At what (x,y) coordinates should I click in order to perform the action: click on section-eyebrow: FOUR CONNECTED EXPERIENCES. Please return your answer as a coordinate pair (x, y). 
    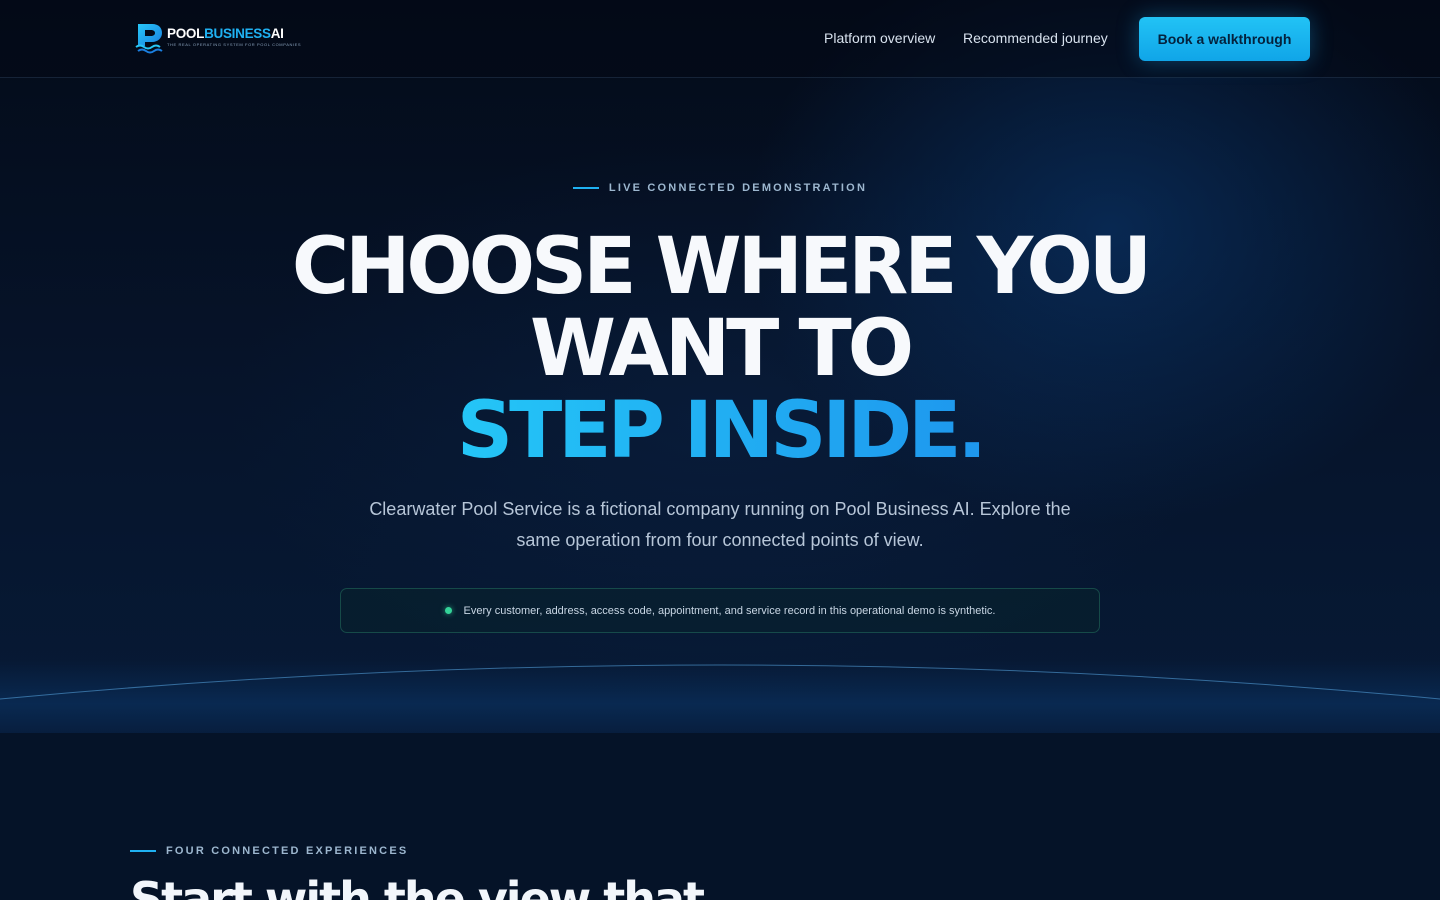
    Looking at the image, I should click on (269, 851).